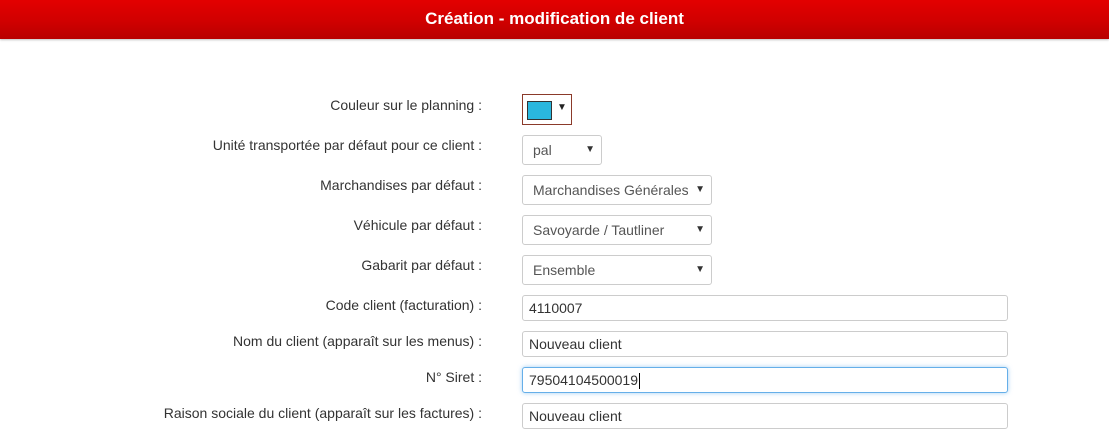 This screenshot has width=1109, height=445. What do you see at coordinates (640, 381) in the screenshot?
I see `text-caret` at bounding box center [640, 381].